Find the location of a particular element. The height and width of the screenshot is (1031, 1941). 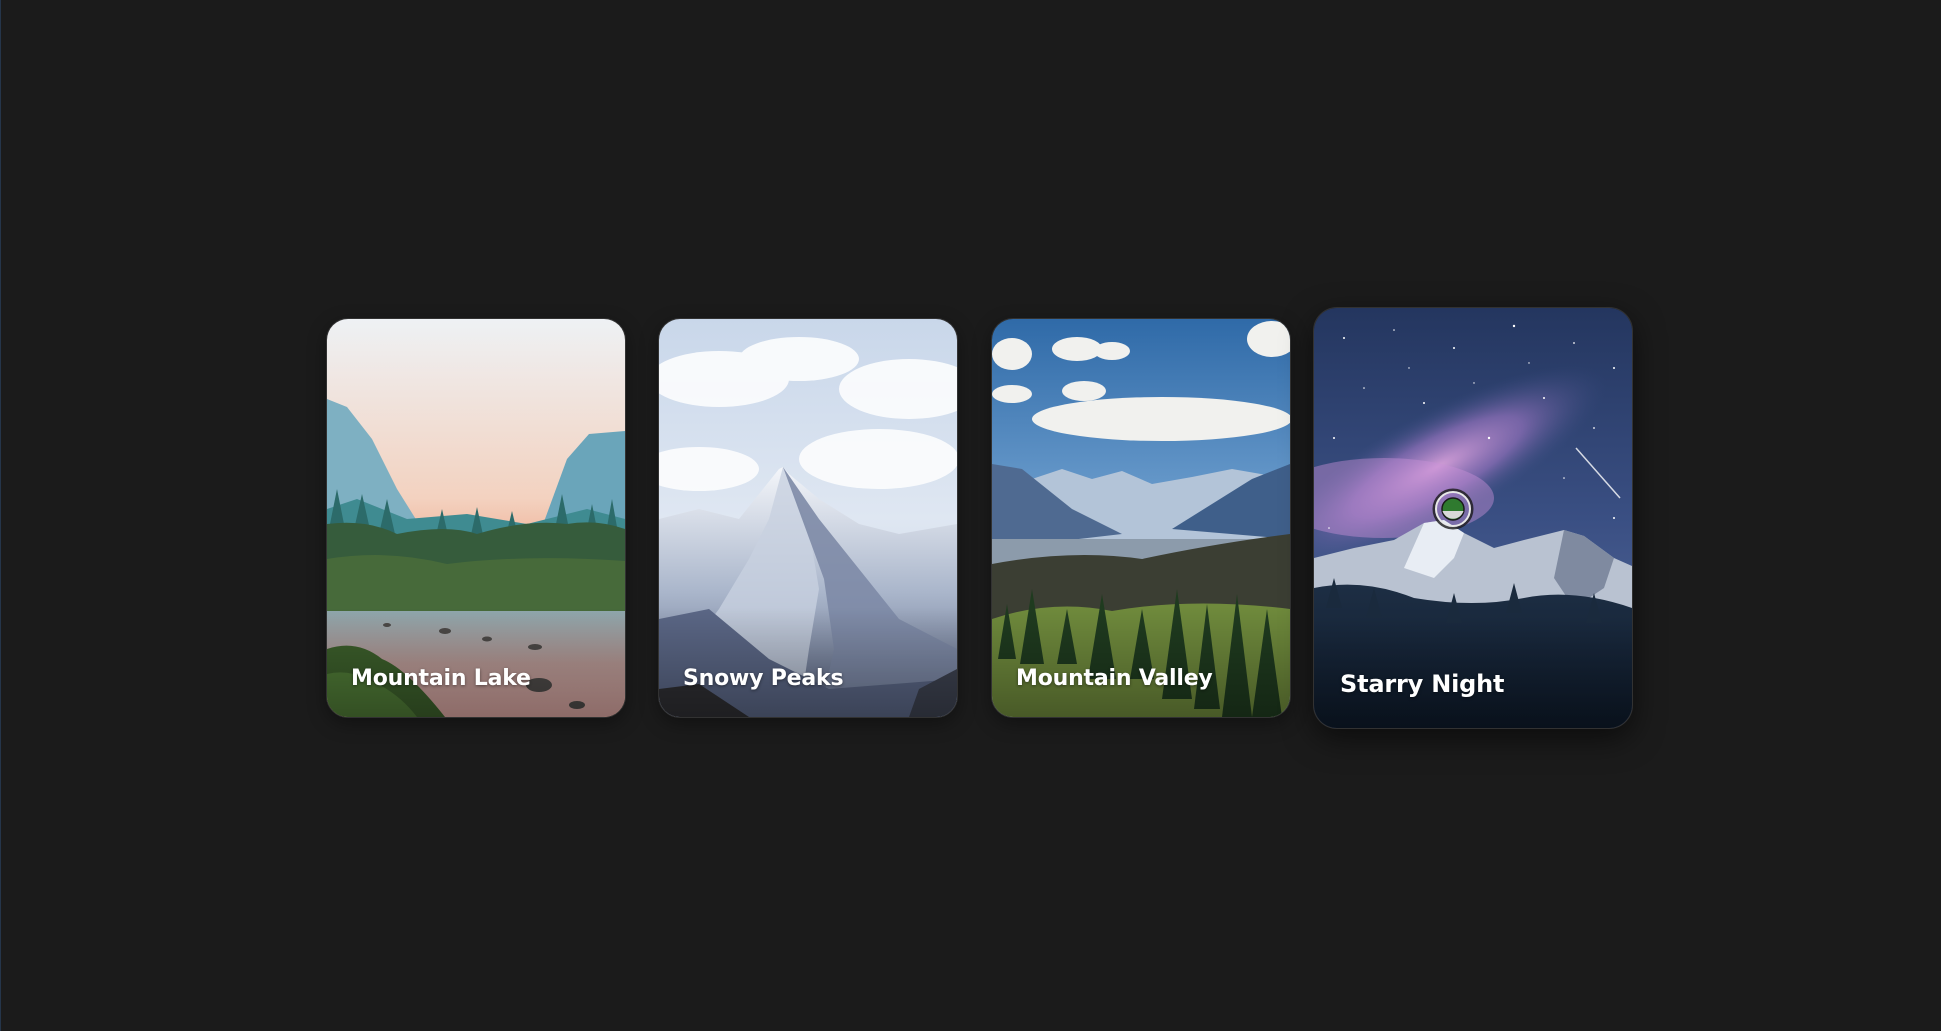

card-mountain-valley: Mountain Valley is located at coordinates (1141, 518).